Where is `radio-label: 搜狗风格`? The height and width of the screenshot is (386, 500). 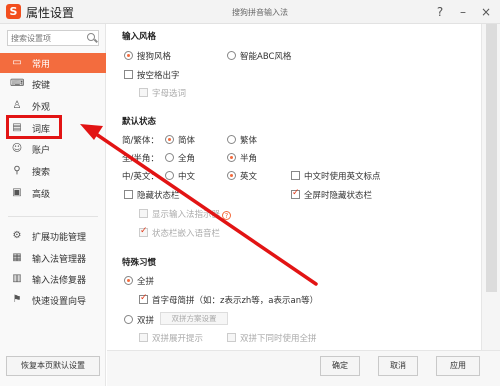
radio-label: 搜狗风格 is located at coordinates (154, 57).